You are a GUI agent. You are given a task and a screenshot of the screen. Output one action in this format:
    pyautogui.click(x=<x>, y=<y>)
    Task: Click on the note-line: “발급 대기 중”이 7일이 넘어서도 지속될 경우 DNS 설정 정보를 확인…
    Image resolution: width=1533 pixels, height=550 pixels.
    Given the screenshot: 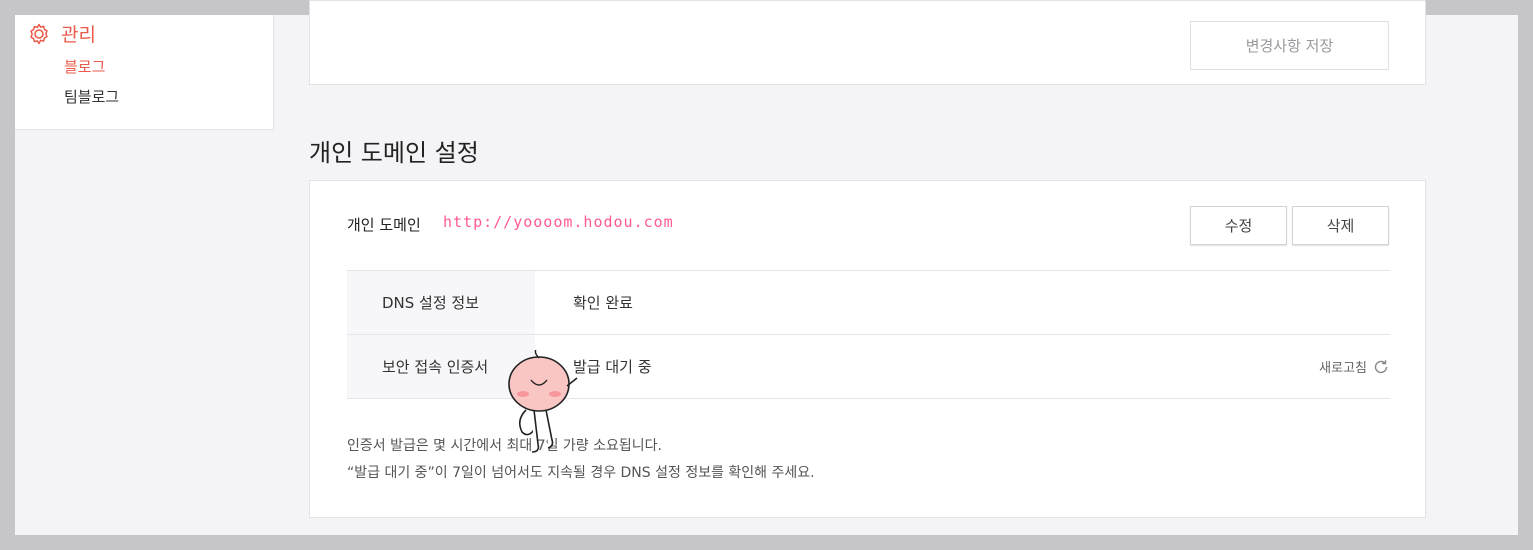 What is the action you would take?
    pyautogui.click(x=581, y=473)
    